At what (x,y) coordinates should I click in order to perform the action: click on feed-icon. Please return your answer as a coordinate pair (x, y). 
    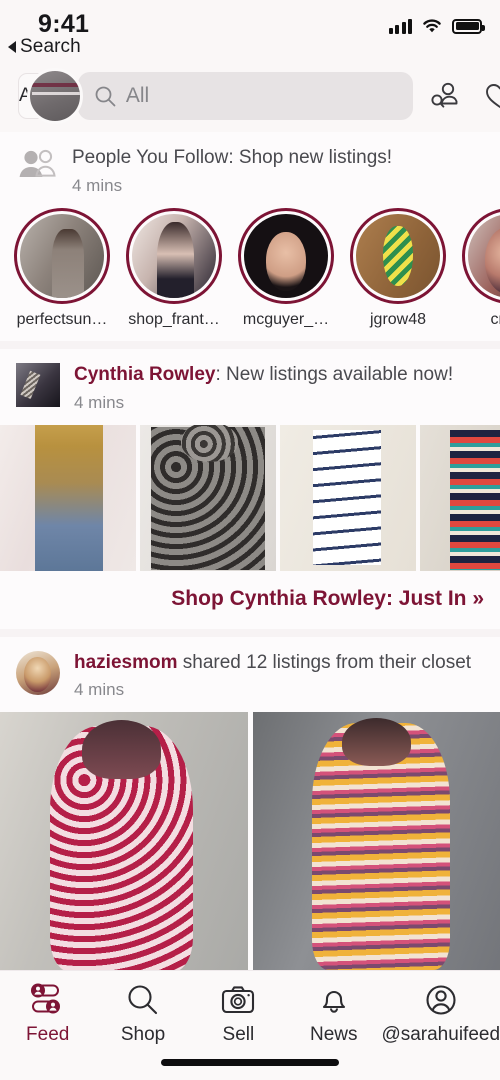
    Looking at the image, I should click on (48, 1000).